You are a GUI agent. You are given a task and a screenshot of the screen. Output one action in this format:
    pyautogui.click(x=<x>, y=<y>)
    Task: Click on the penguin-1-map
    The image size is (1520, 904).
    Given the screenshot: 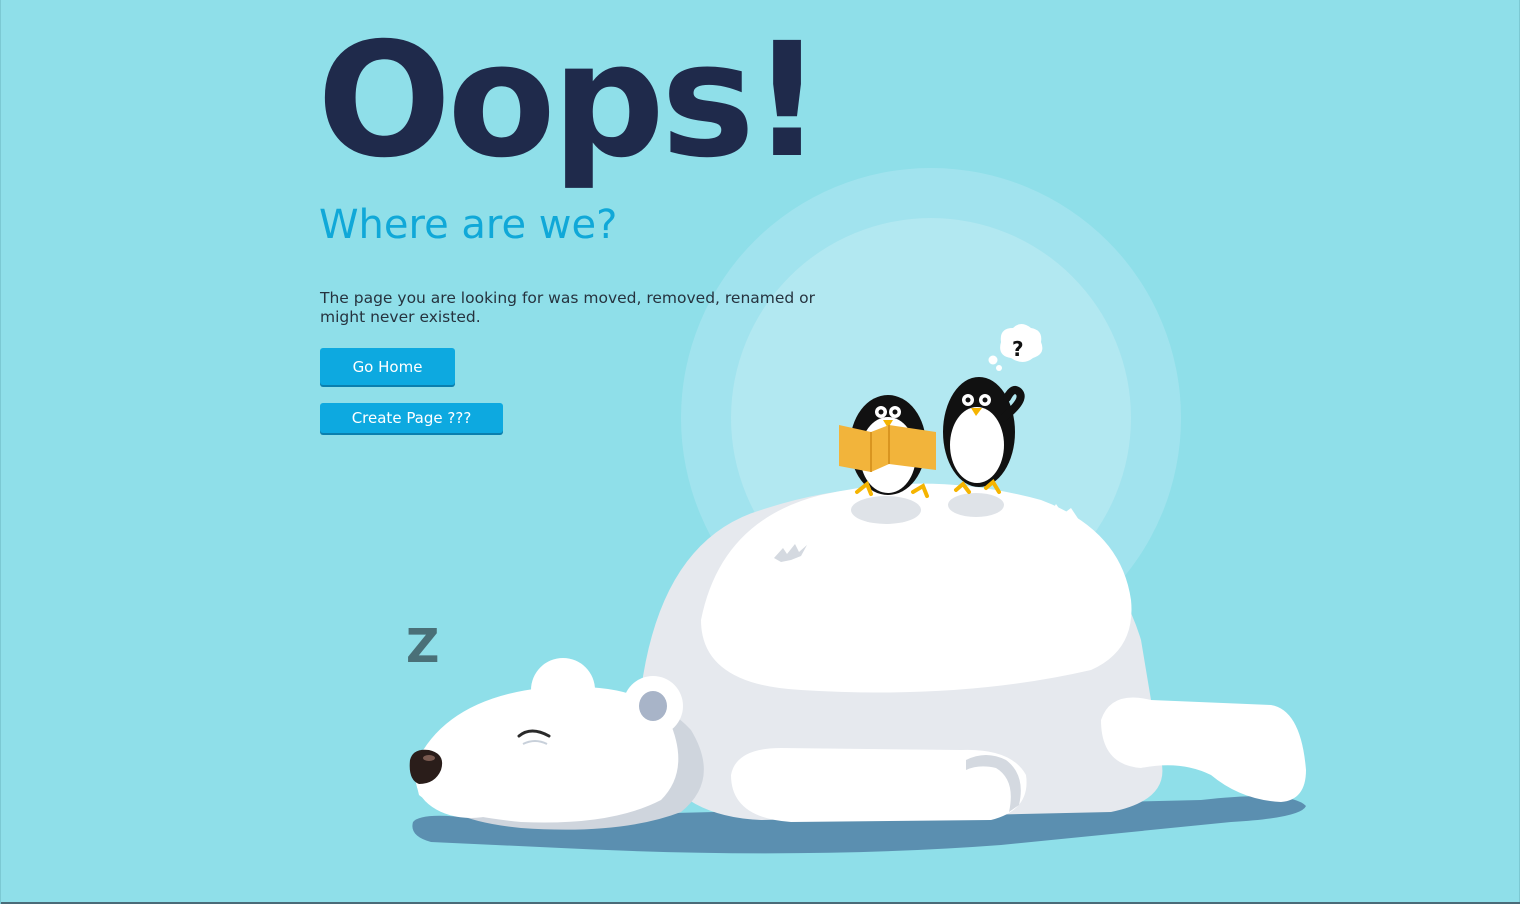 What is the action you would take?
    pyautogui.click(x=887, y=448)
    